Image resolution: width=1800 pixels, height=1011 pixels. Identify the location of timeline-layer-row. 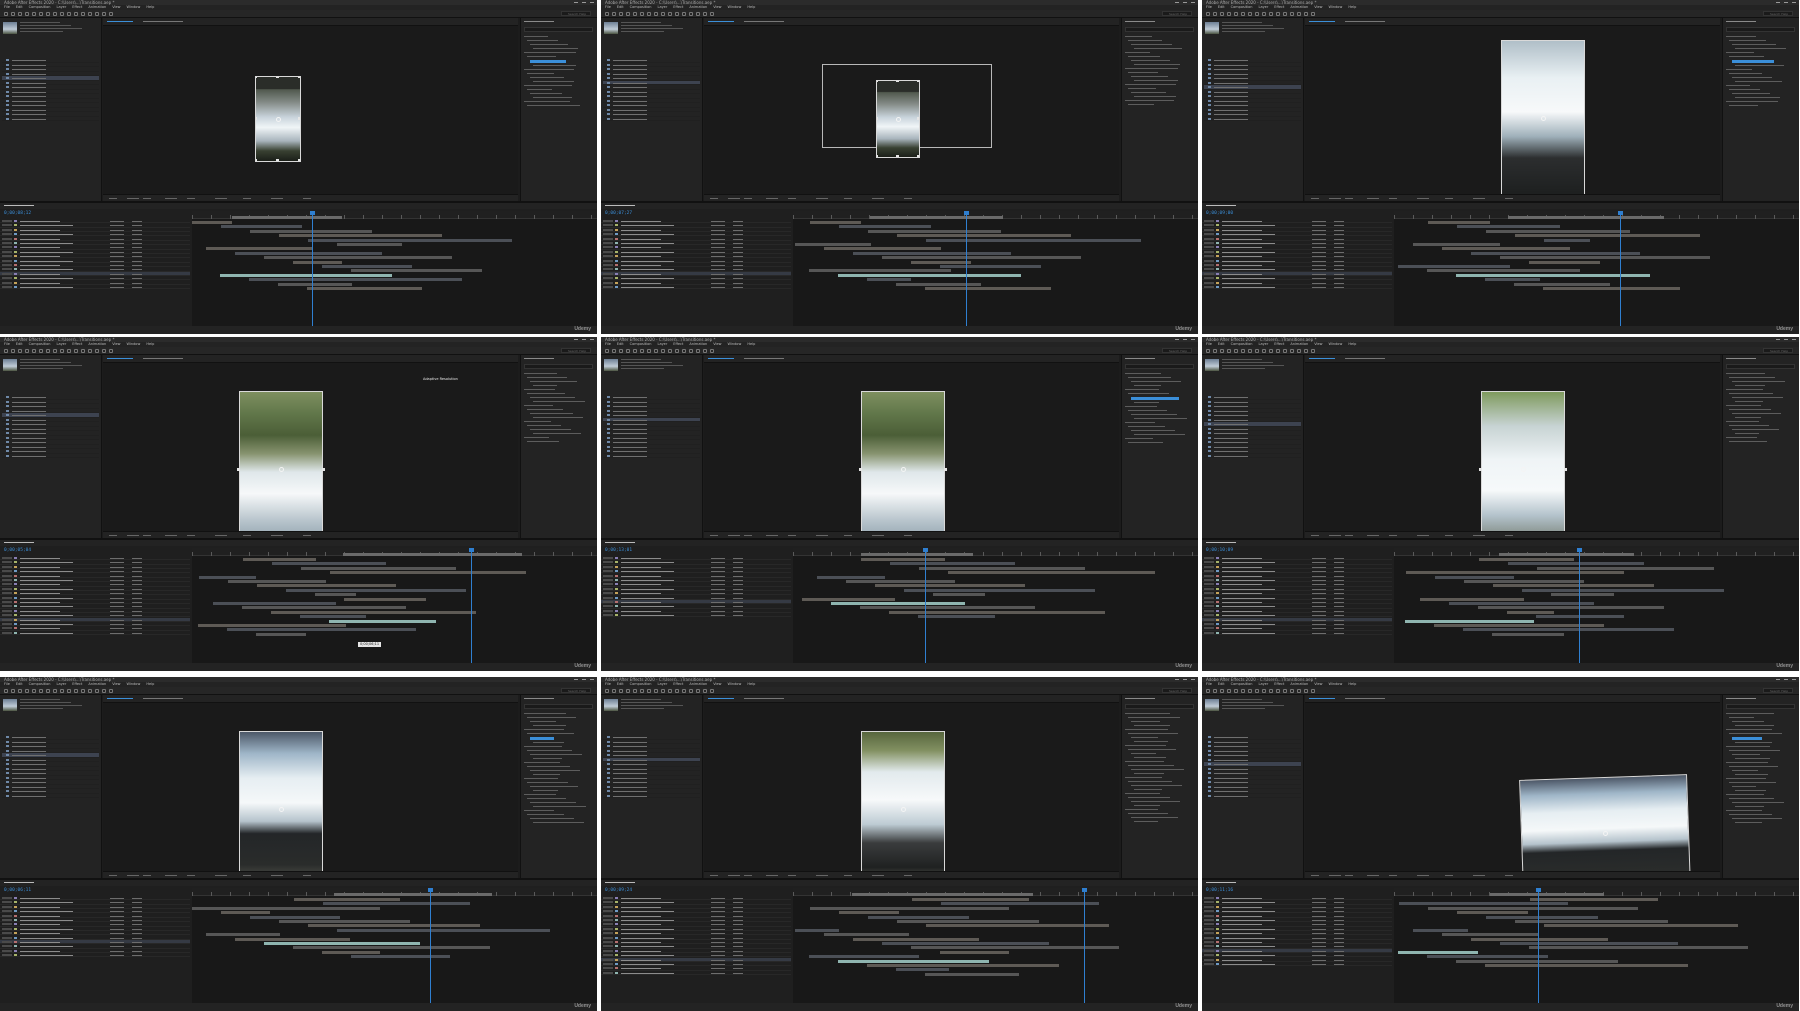
(95, 287).